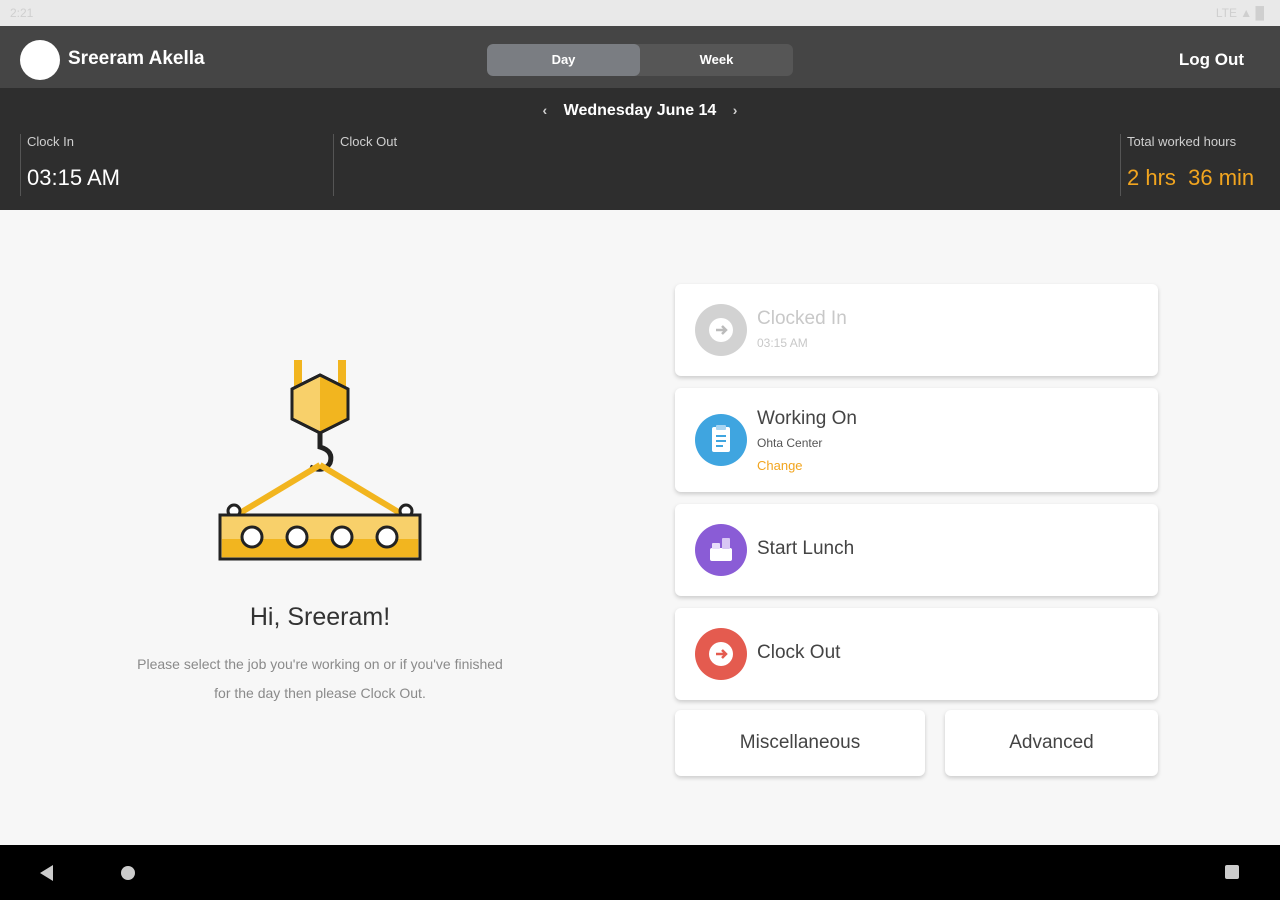 The image size is (1280, 900). What do you see at coordinates (50, 141) in the screenshot?
I see `clock-in-label: Clock In` at bounding box center [50, 141].